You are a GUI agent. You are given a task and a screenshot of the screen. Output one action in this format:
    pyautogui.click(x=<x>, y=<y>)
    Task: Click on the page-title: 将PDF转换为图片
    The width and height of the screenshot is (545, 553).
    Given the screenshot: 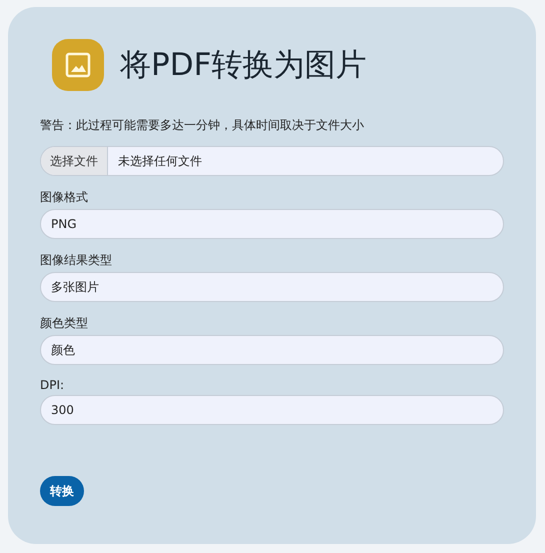 What is the action you would take?
    pyautogui.click(x=243, y=65)
    